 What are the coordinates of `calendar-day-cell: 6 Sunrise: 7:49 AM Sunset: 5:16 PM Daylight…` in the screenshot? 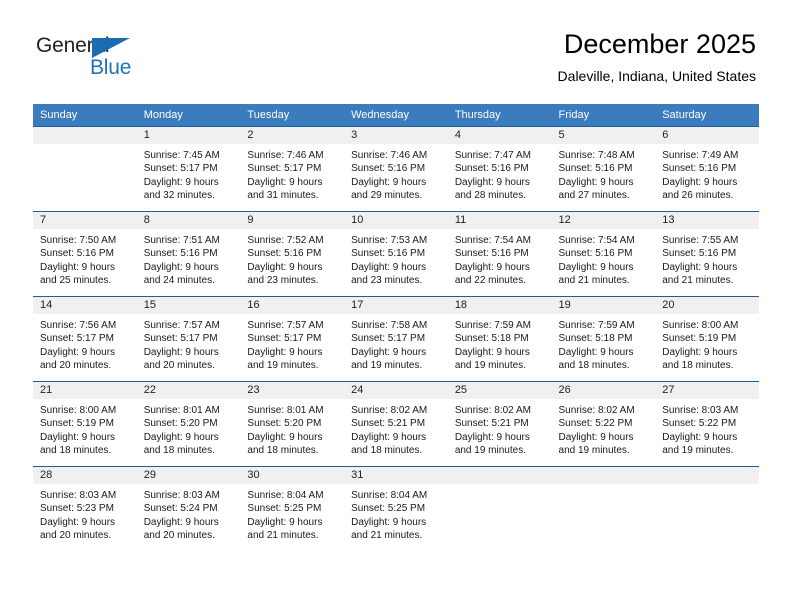 It's located at (707, 169).